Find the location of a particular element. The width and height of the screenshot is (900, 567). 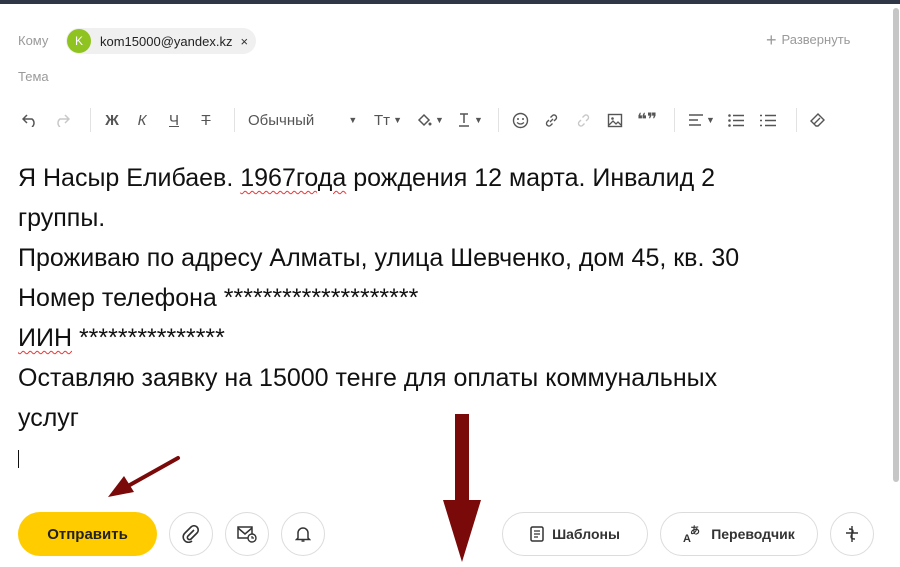

text-color-icon is located at coordinates (464, 120).